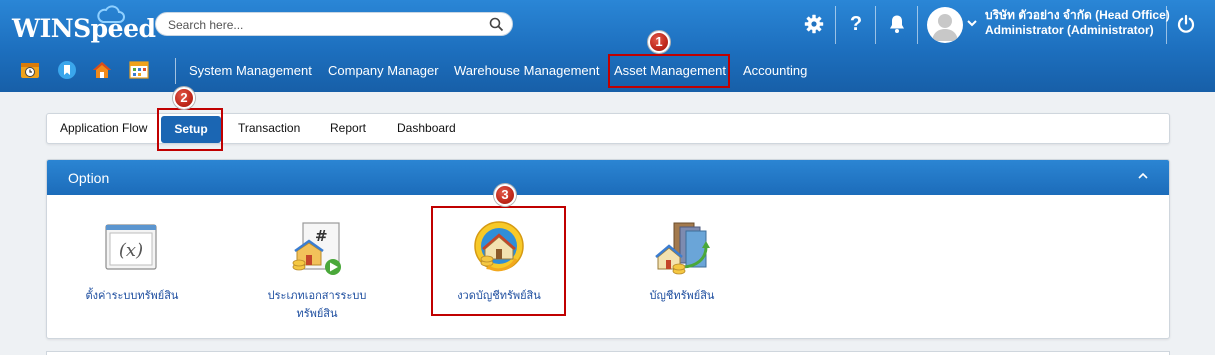 The height and width of the screenshot is (355, 1215). I want to click on option-label: ตั้งค่าระบบทรัพย์สิน, so click(132, 295).